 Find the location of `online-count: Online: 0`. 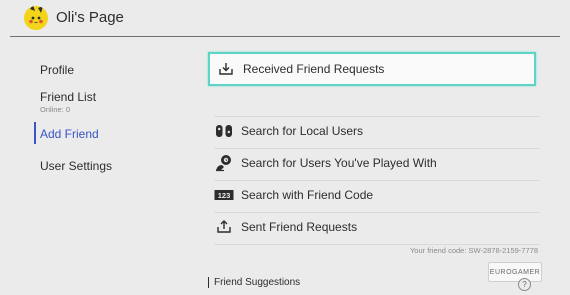

online-count: Online: 0 is located at coordinates (55, 109).